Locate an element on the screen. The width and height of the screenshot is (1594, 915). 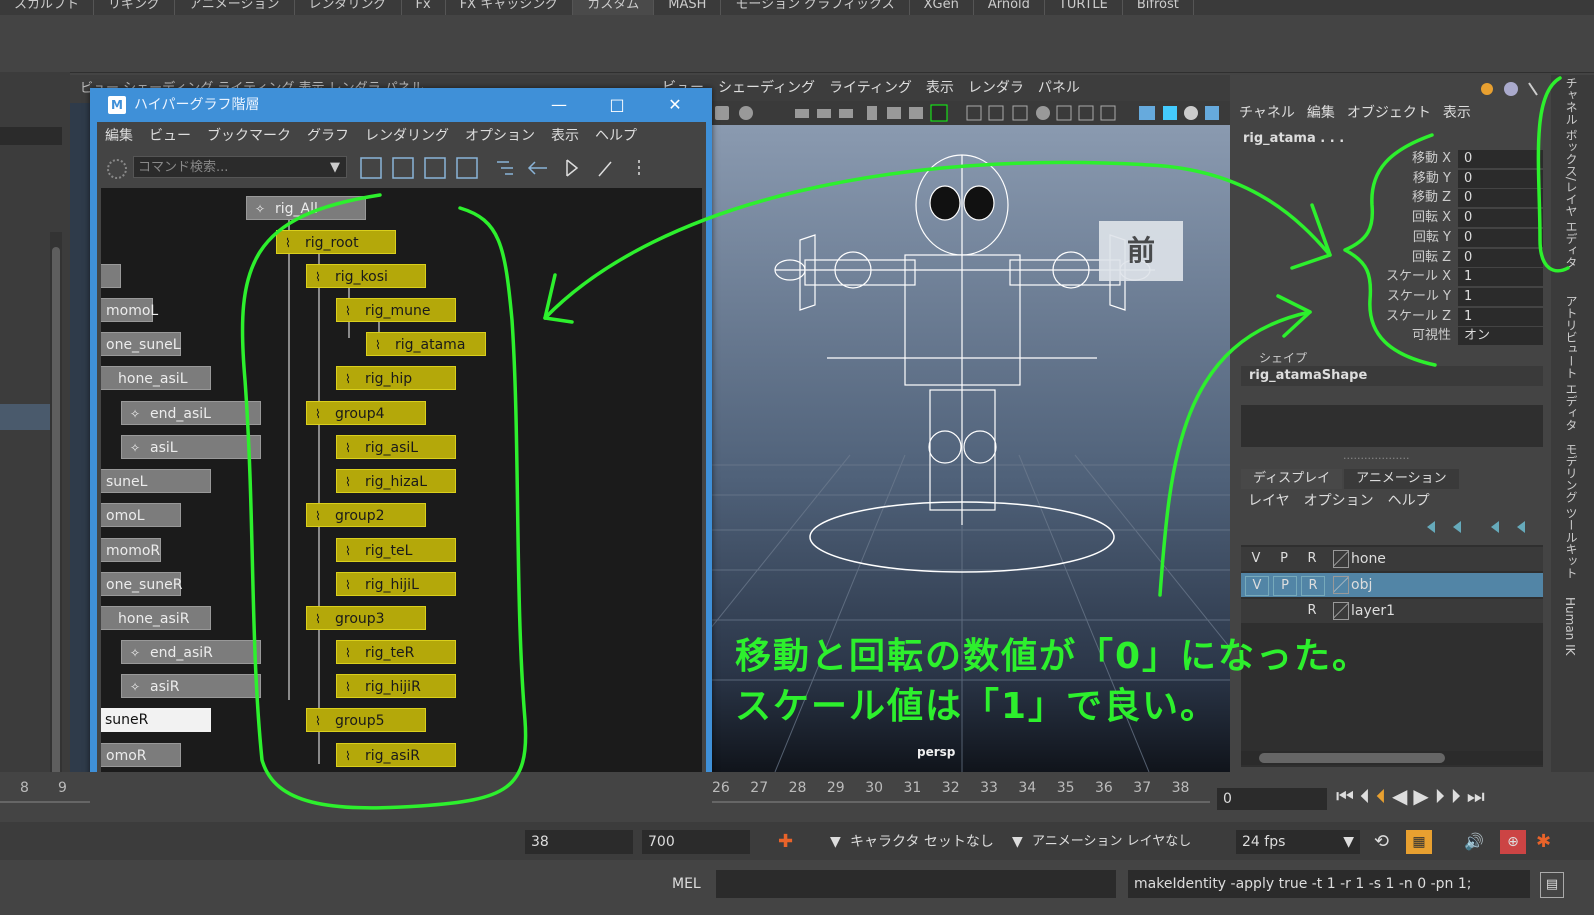
command-search-input: コマンド検索... ▼ is located at coordinates (240, 167).